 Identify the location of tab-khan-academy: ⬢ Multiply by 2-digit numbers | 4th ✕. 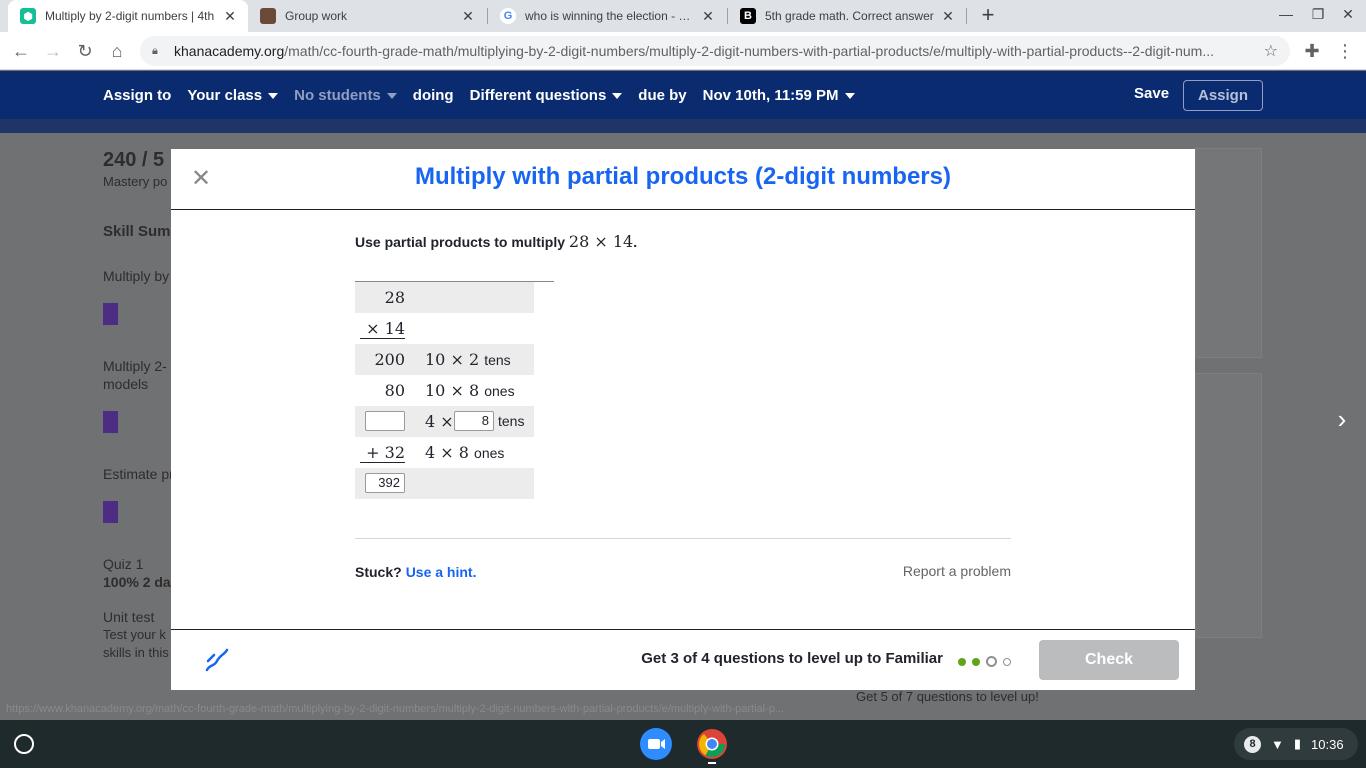
(128, 16).